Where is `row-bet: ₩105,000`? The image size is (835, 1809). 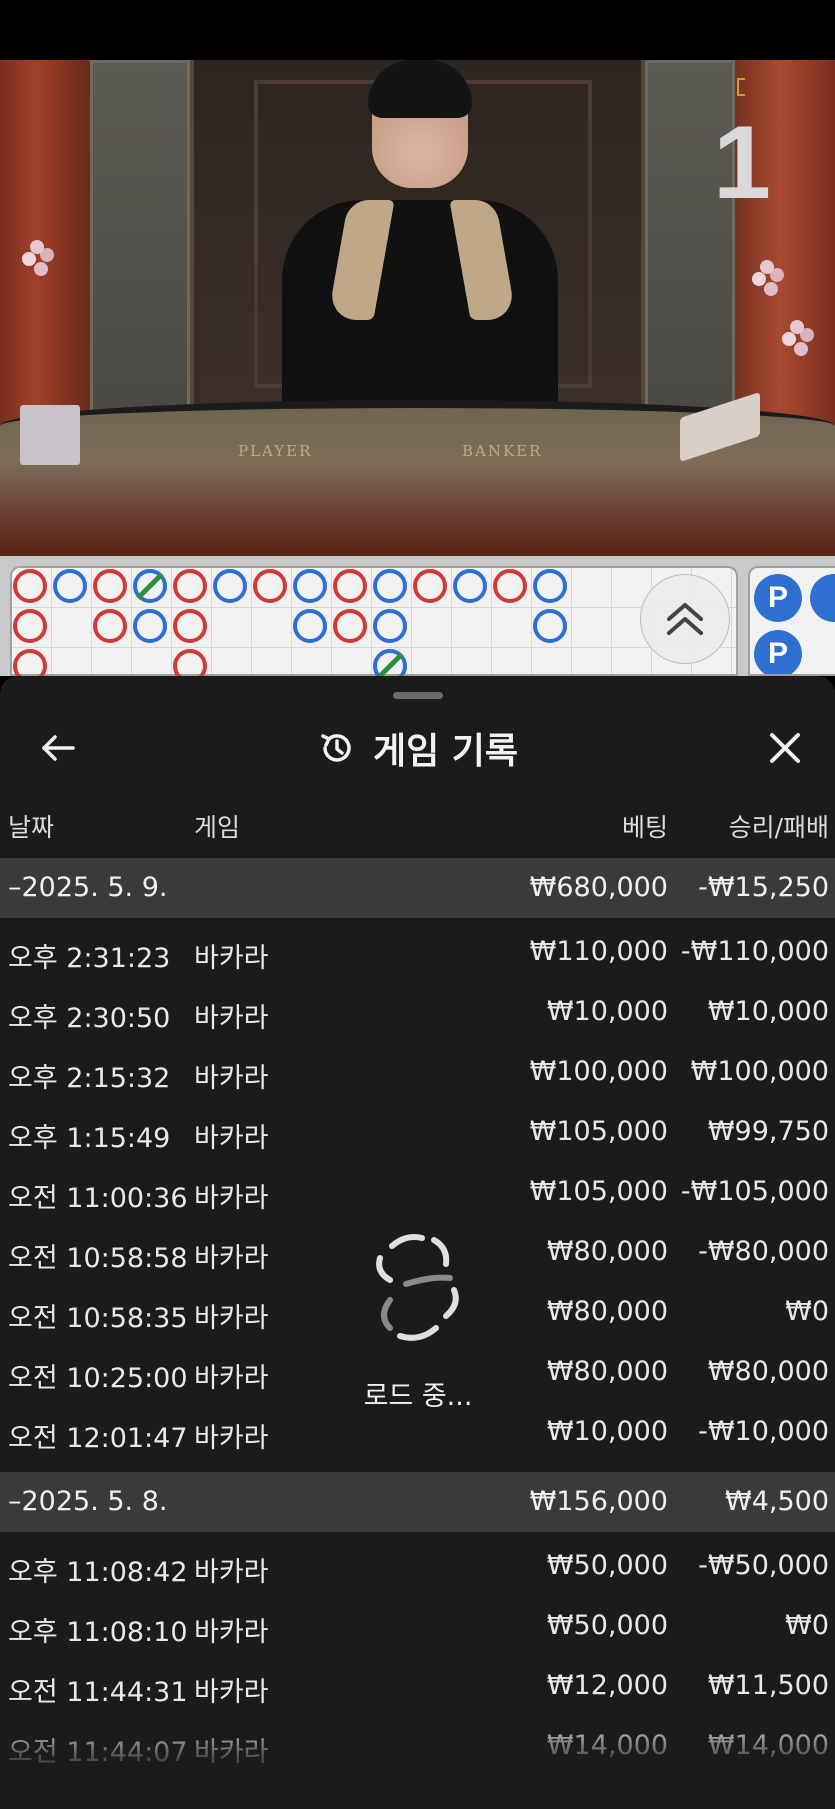 row-bet: ₩105,000 is located at coordinates (598, 1191).